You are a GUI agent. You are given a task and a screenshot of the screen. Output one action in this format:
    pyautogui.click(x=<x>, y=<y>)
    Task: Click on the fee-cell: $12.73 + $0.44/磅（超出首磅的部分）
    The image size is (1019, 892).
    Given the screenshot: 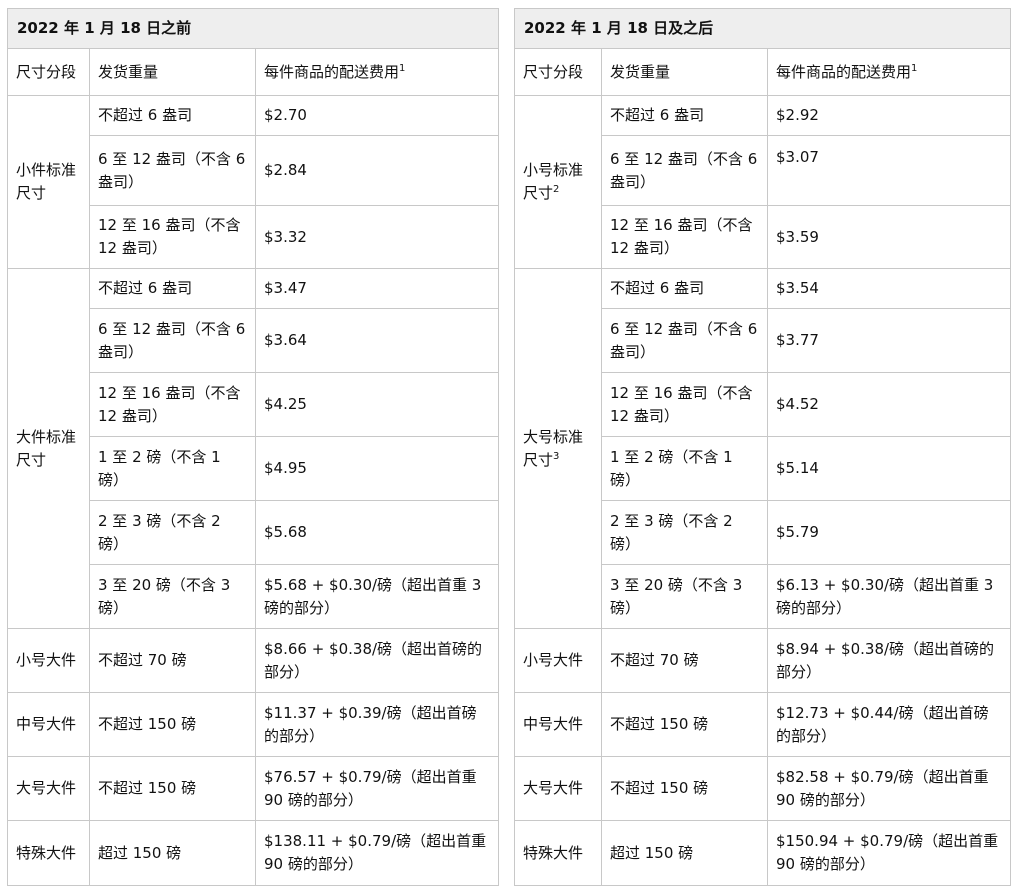 What is the action you would take?
    pyautogui.click(x=889, y=724)
    